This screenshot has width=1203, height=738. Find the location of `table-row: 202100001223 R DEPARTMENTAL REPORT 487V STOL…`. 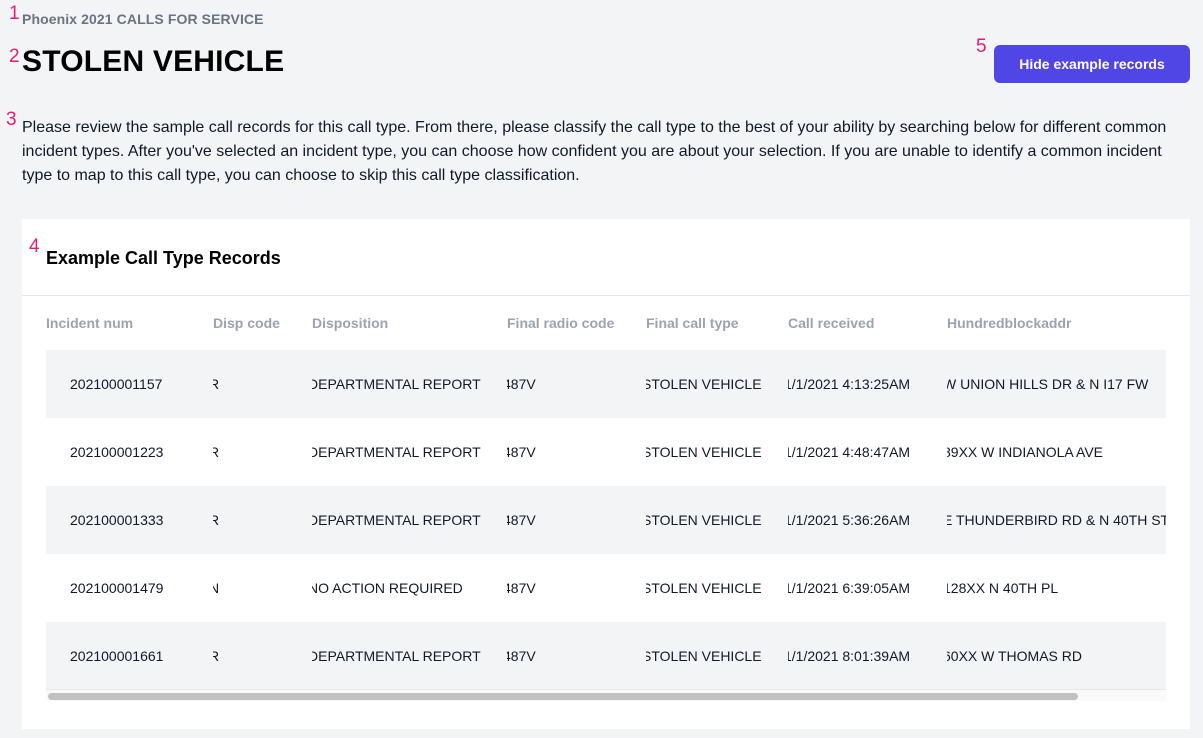

table-row: 202100001223 R DEPARTMENTAL REPORT 487V STOL… is located at coordinates (606, 452).